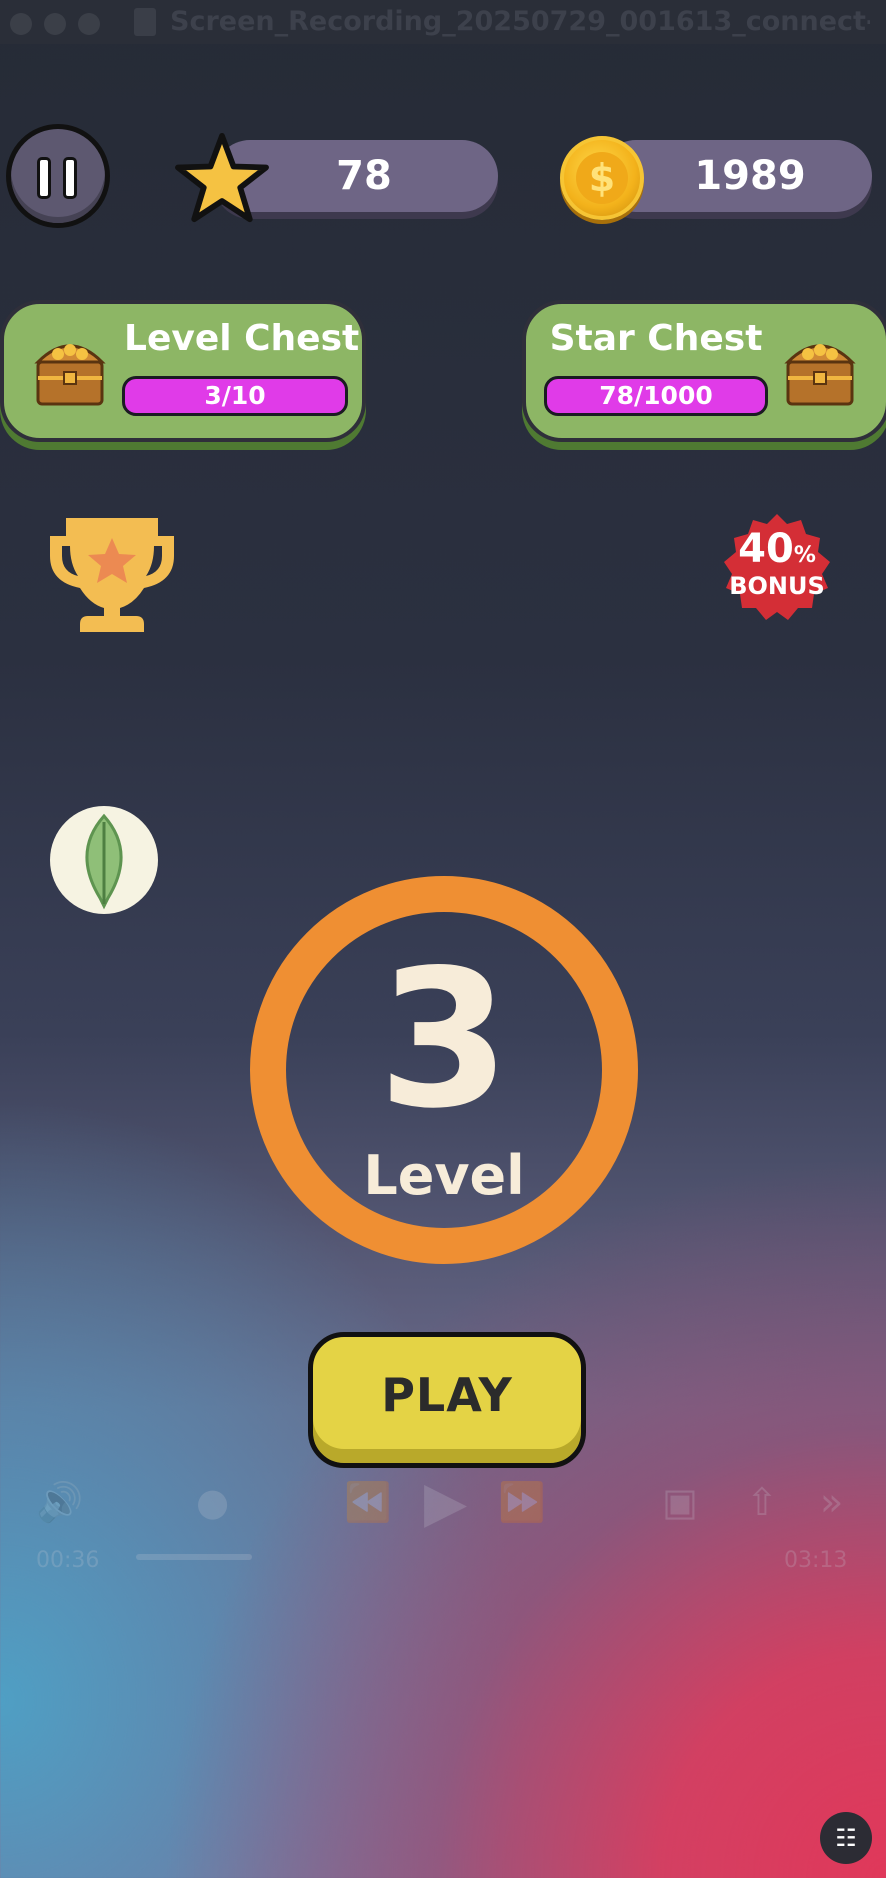 The width and height of the screenshot is (886, 1878). Describe the element at coordinates (602, 178) in the screenshot. I see `coin-icon: $` at that location.